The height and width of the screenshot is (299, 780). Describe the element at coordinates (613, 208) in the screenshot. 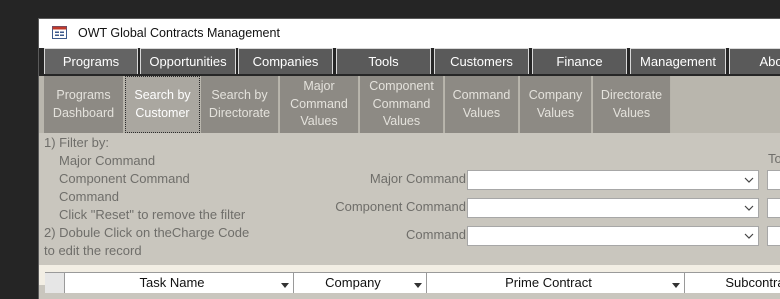

I see `component-command-combo` at that location.